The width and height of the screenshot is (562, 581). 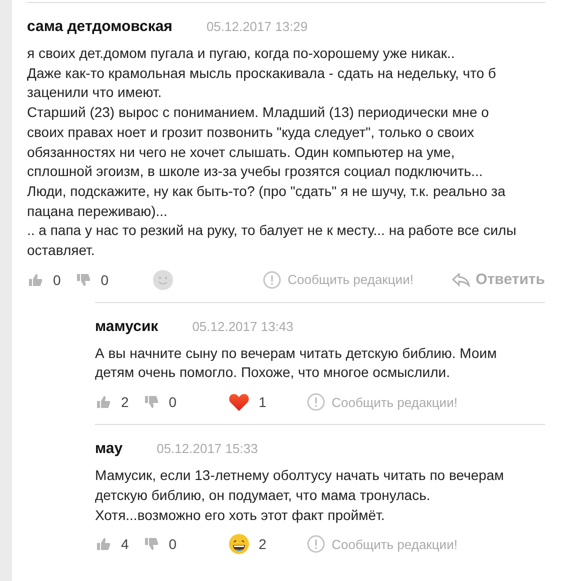 What do you see at coordinates (238, 544) in the screenshot?
I see `laughing-face-icon` at bounding box center [238, 544].